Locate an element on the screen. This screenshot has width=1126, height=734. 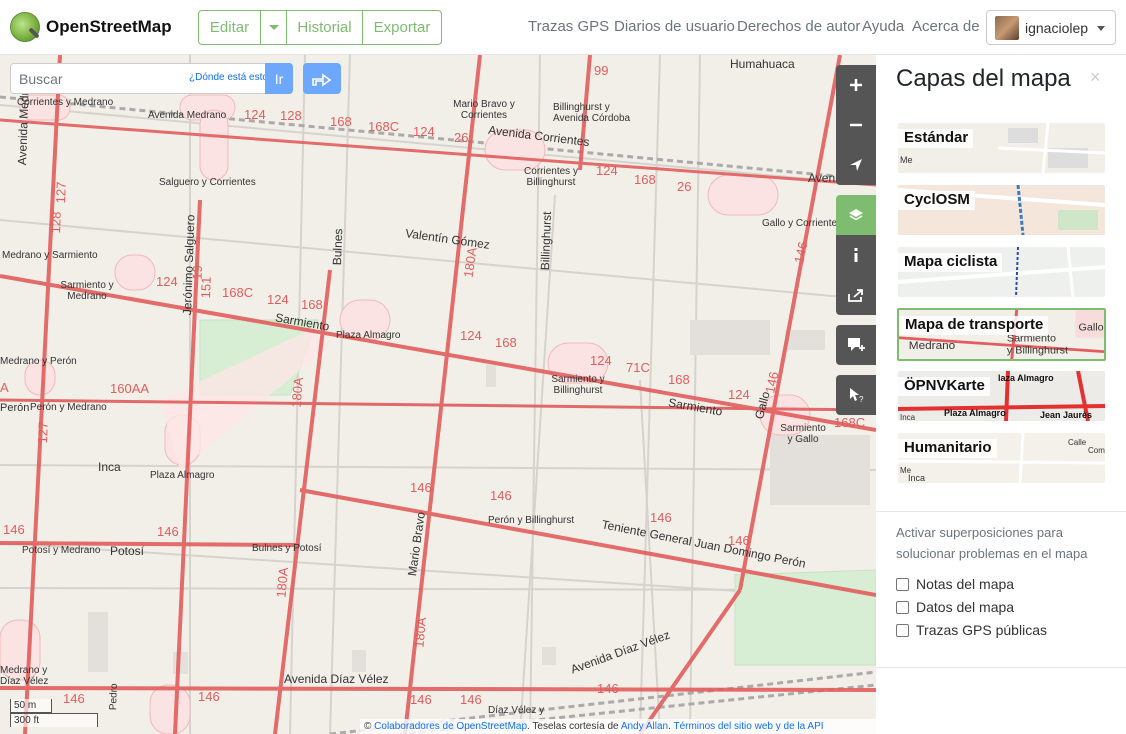
street-label: Inca is located at coordinates (109, 467).